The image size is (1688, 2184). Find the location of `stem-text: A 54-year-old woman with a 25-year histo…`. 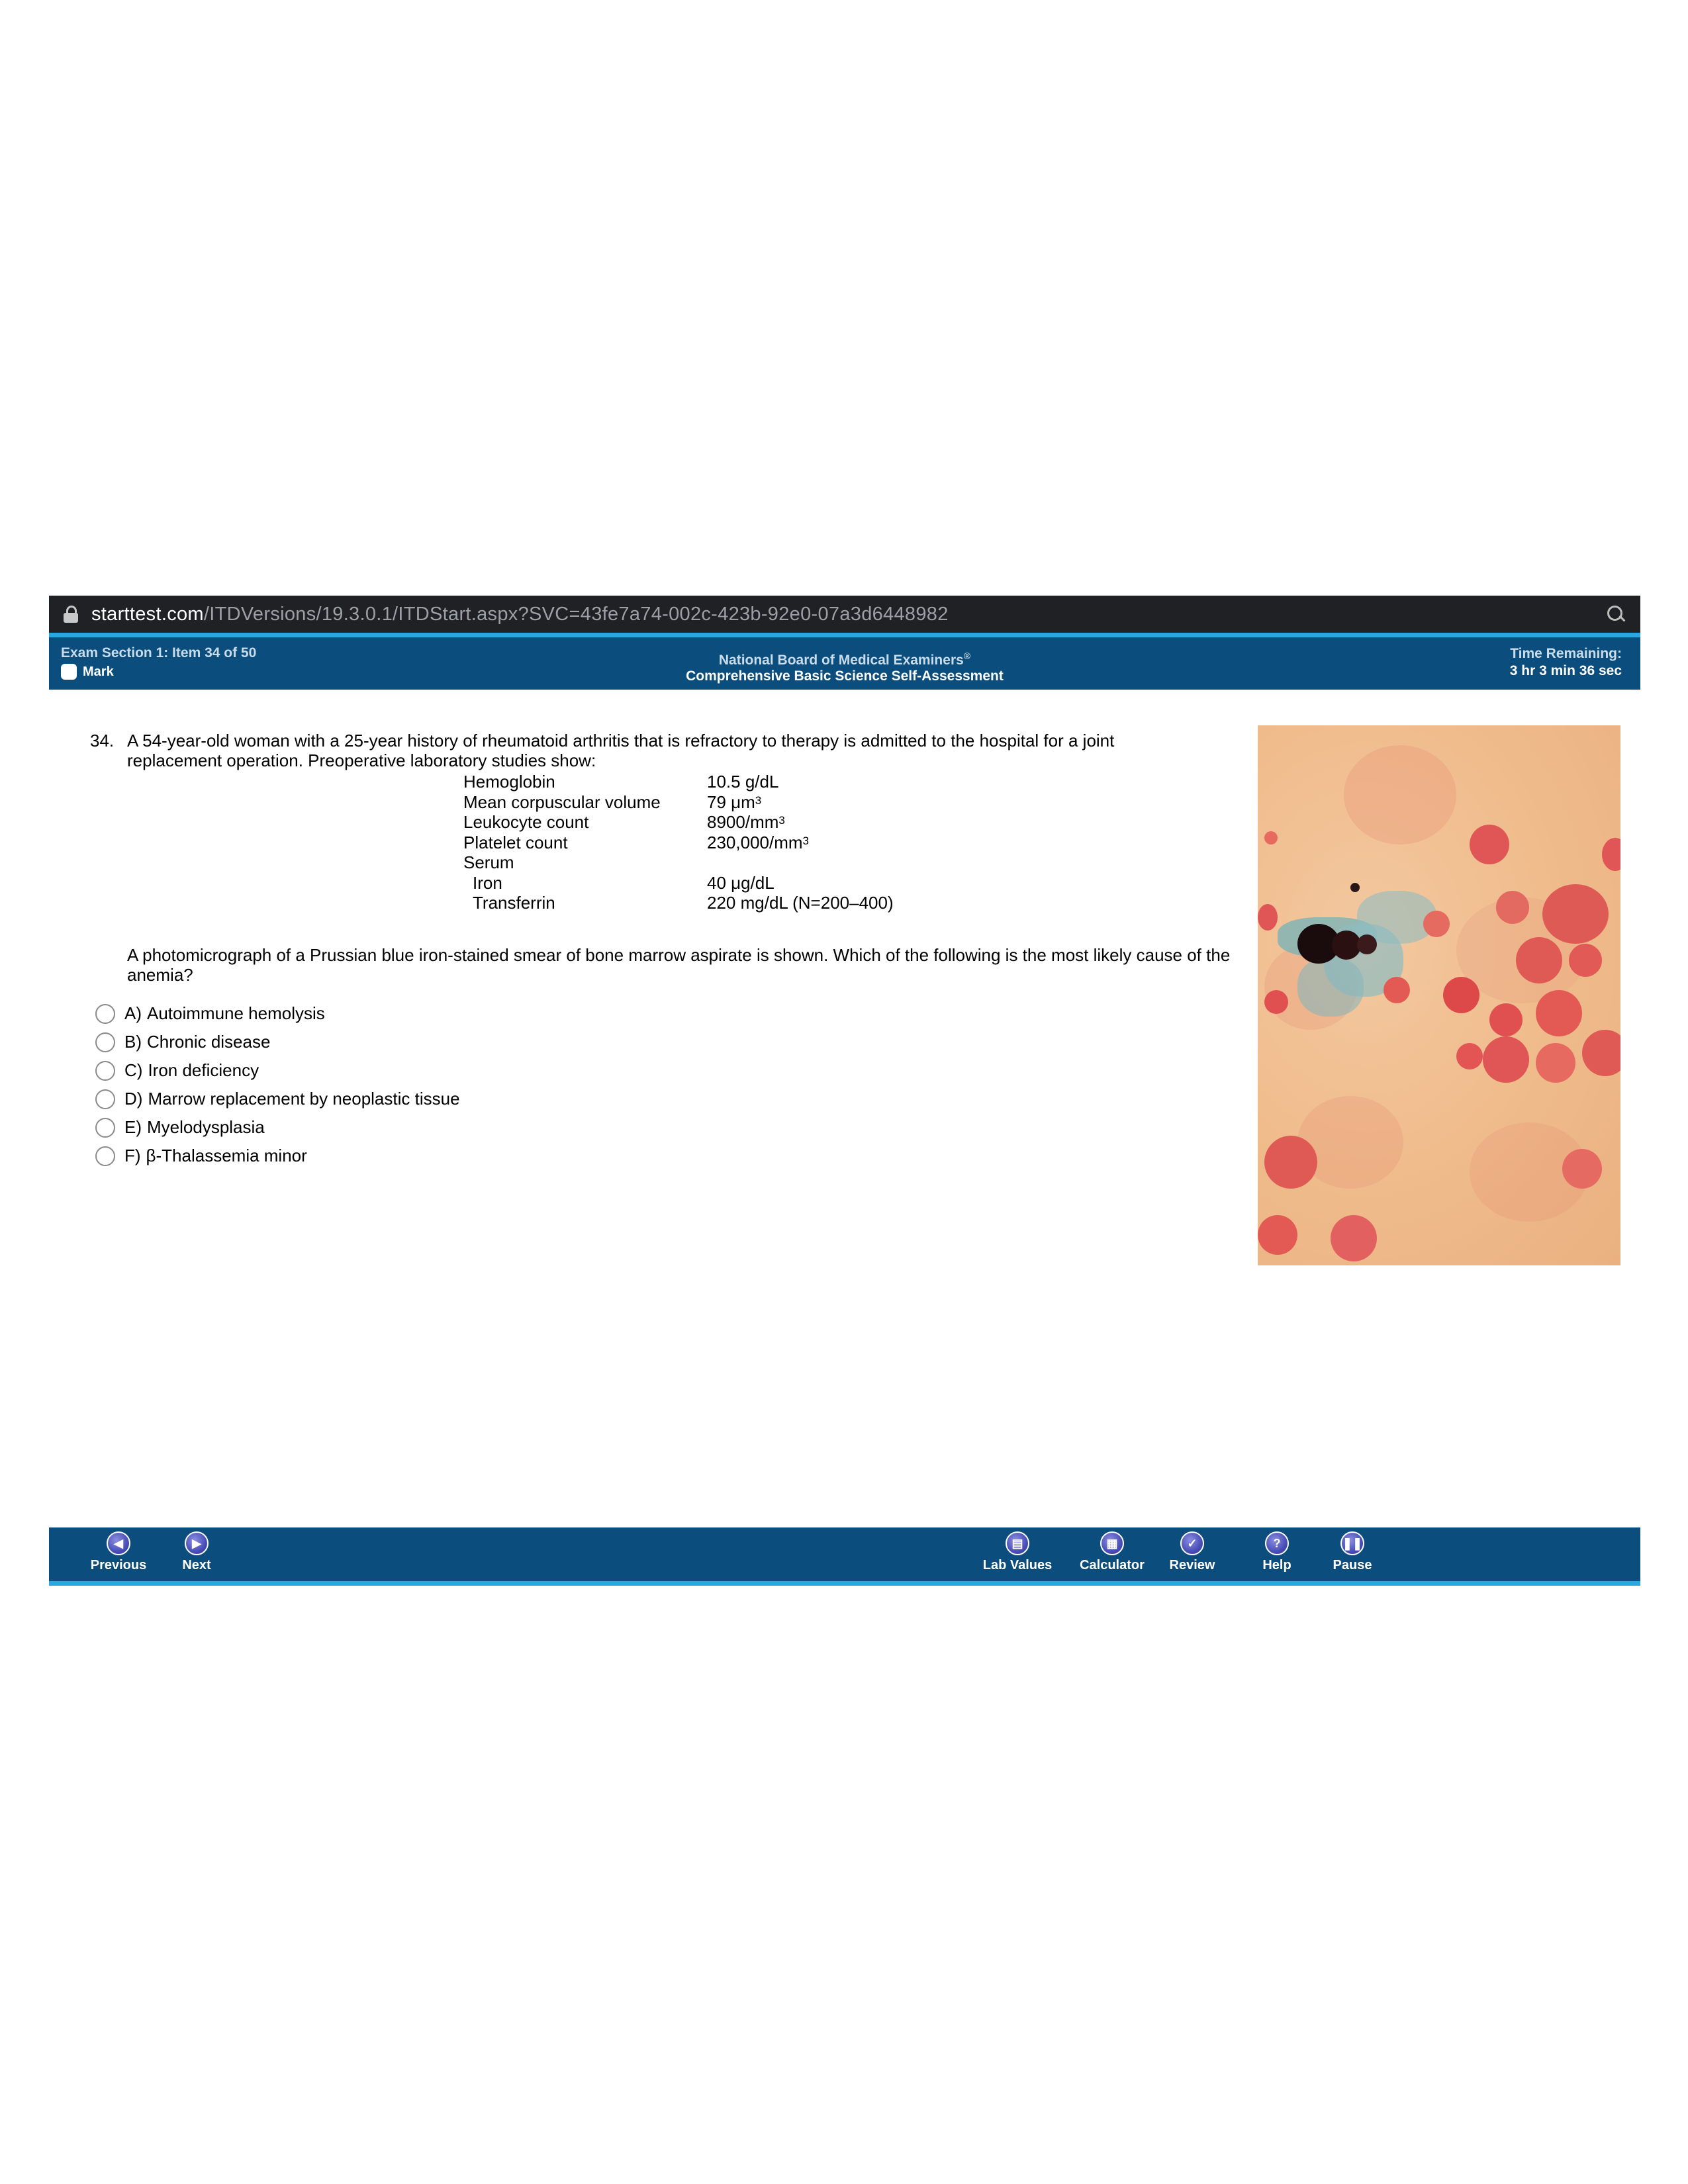

stem-text: A 54-year-old woman with a 25-year histo… is located at coordinates (621, 751).